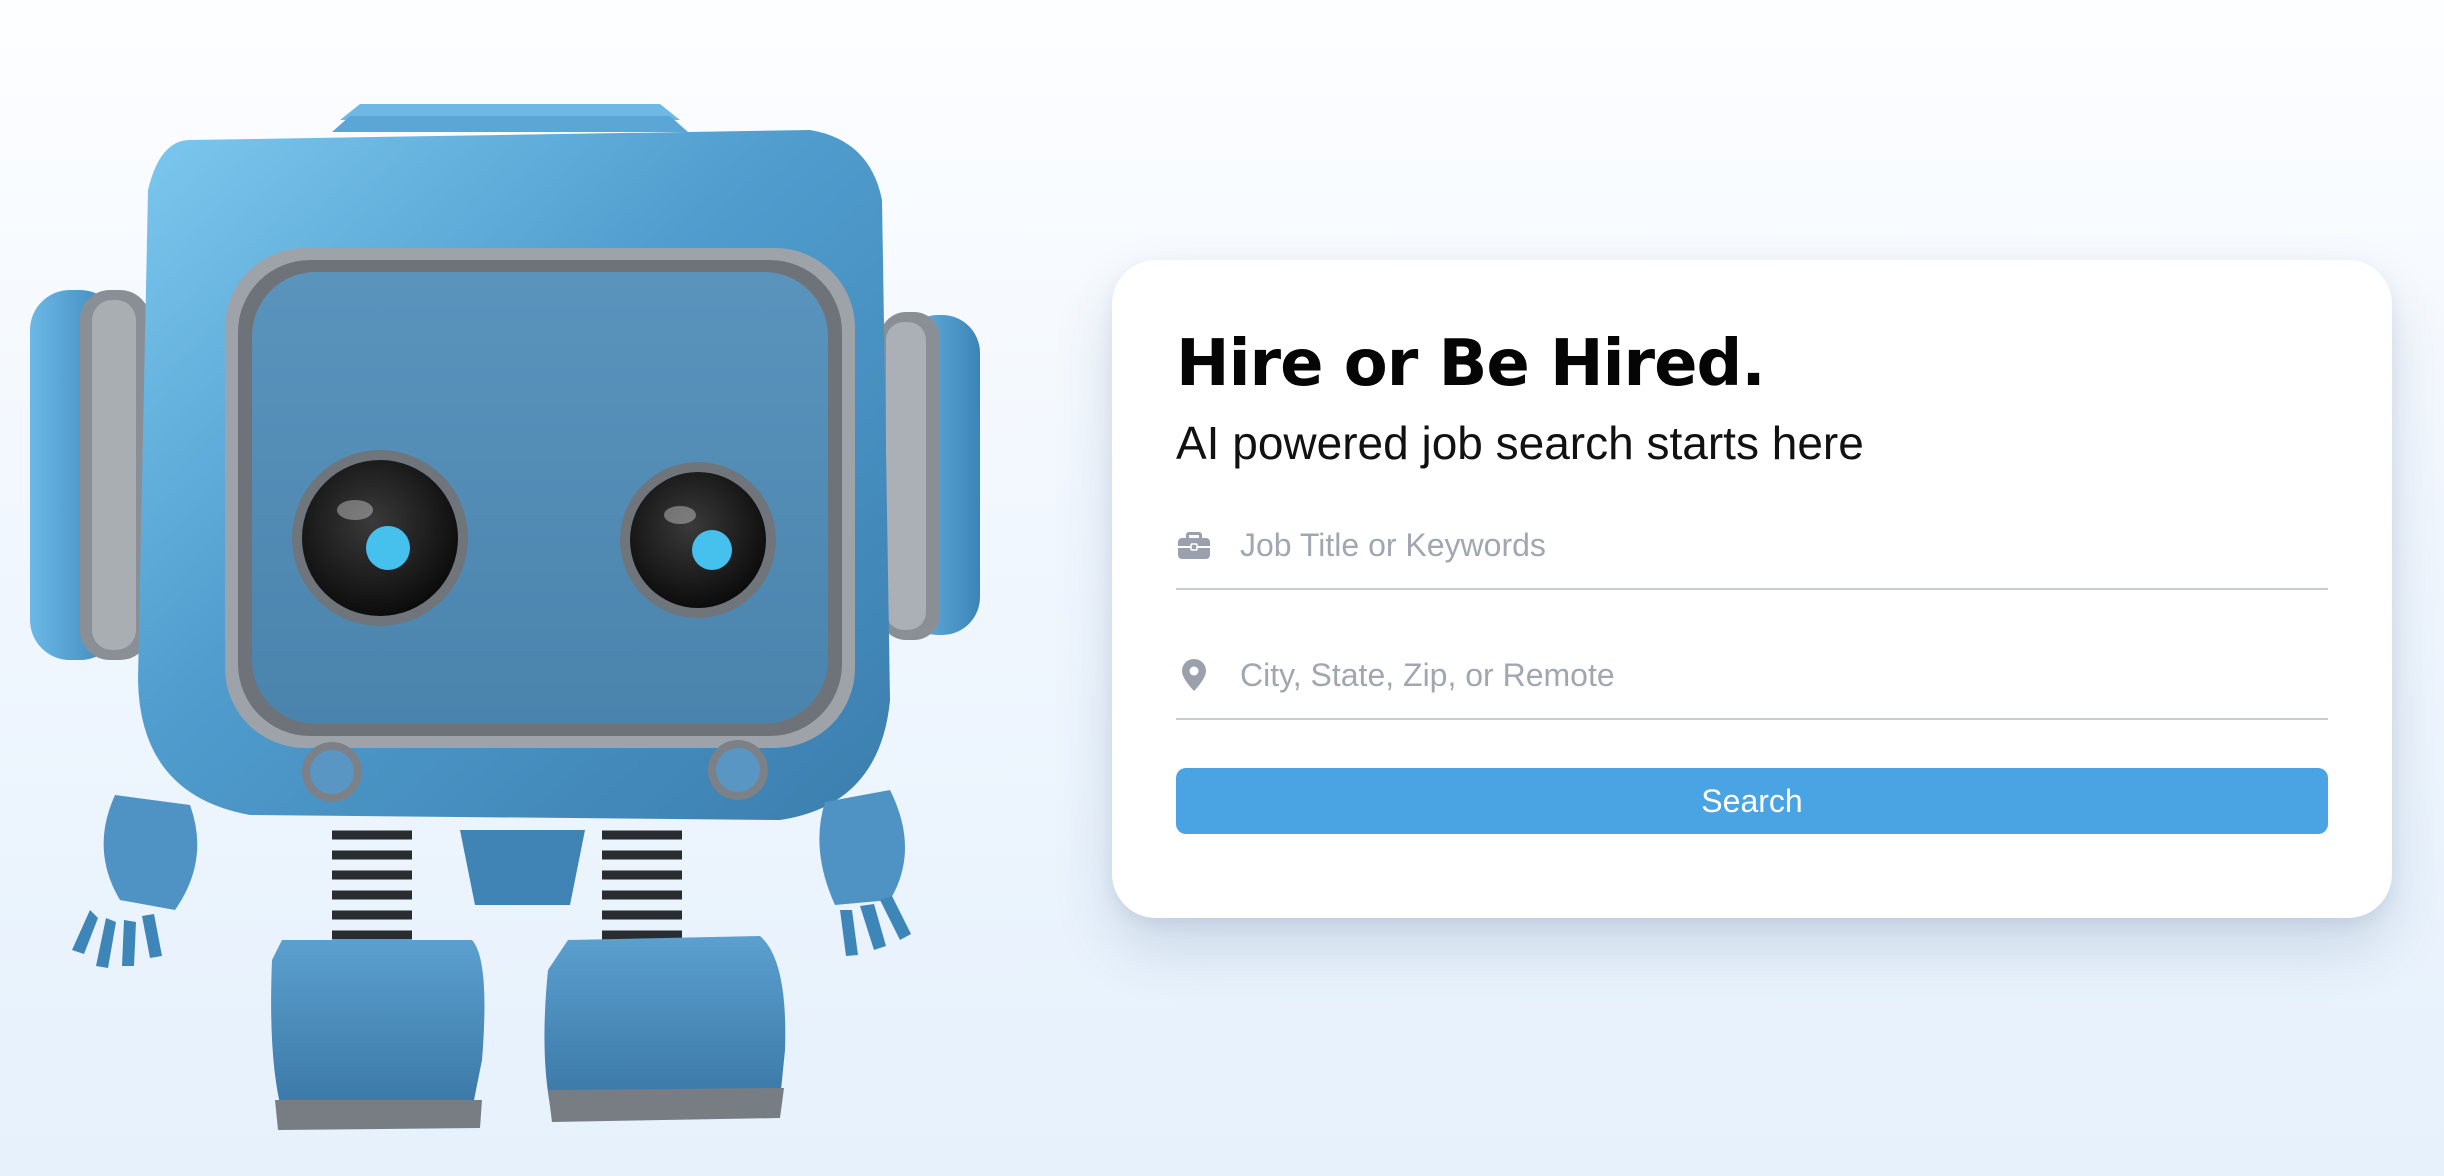  Describe the element at coordinates (1471, 364) in the screenshot. I see `page-title: Hire or Be Hired.` at that location.